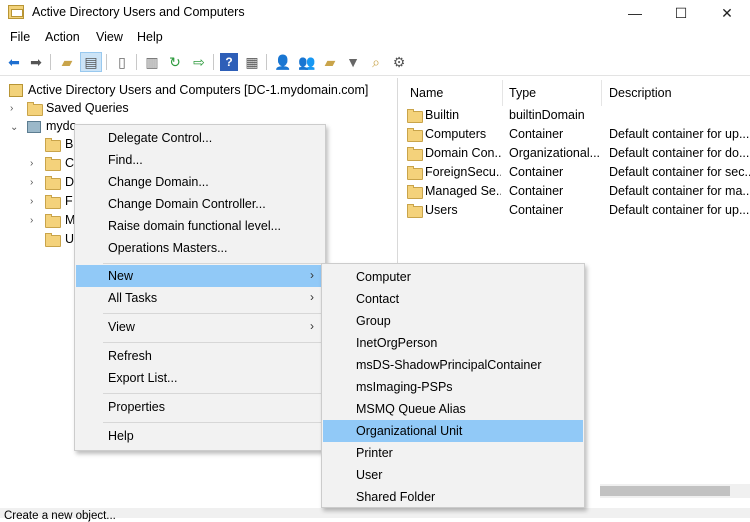  Describe the element at coordinates (536, 172) in the screenshot. I see `row-type: Container` at that location.